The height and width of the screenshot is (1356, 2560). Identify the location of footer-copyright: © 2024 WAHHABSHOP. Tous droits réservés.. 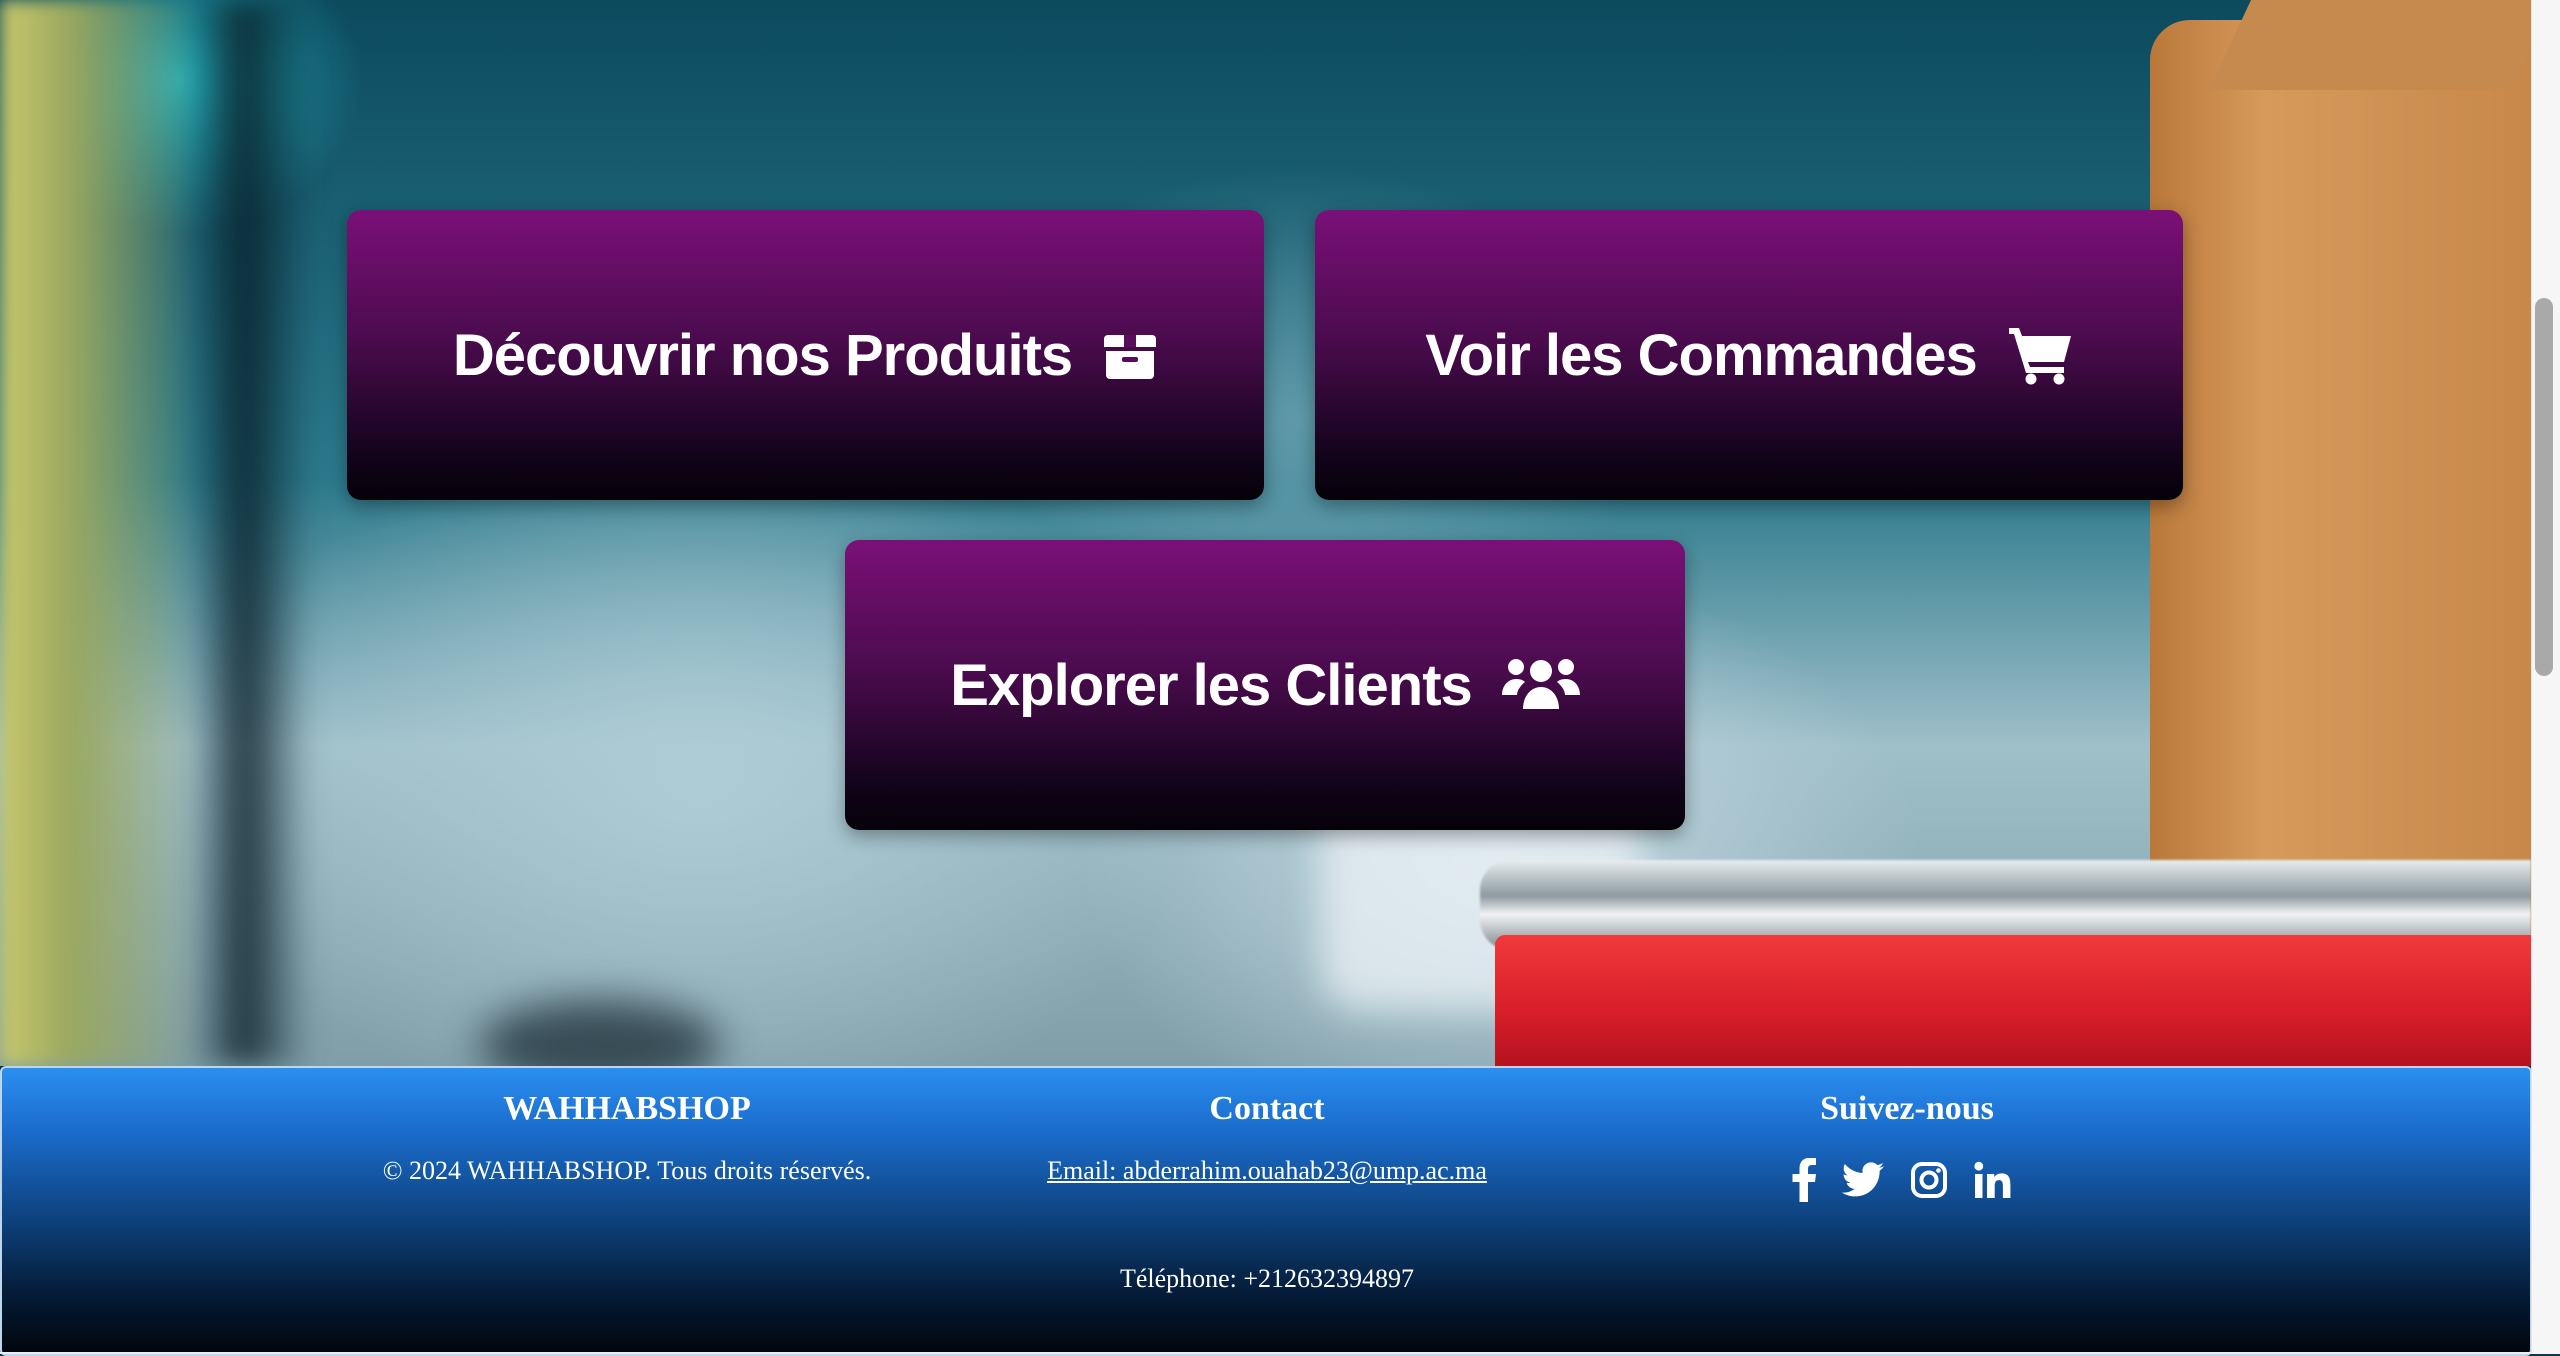
(627, 1170).